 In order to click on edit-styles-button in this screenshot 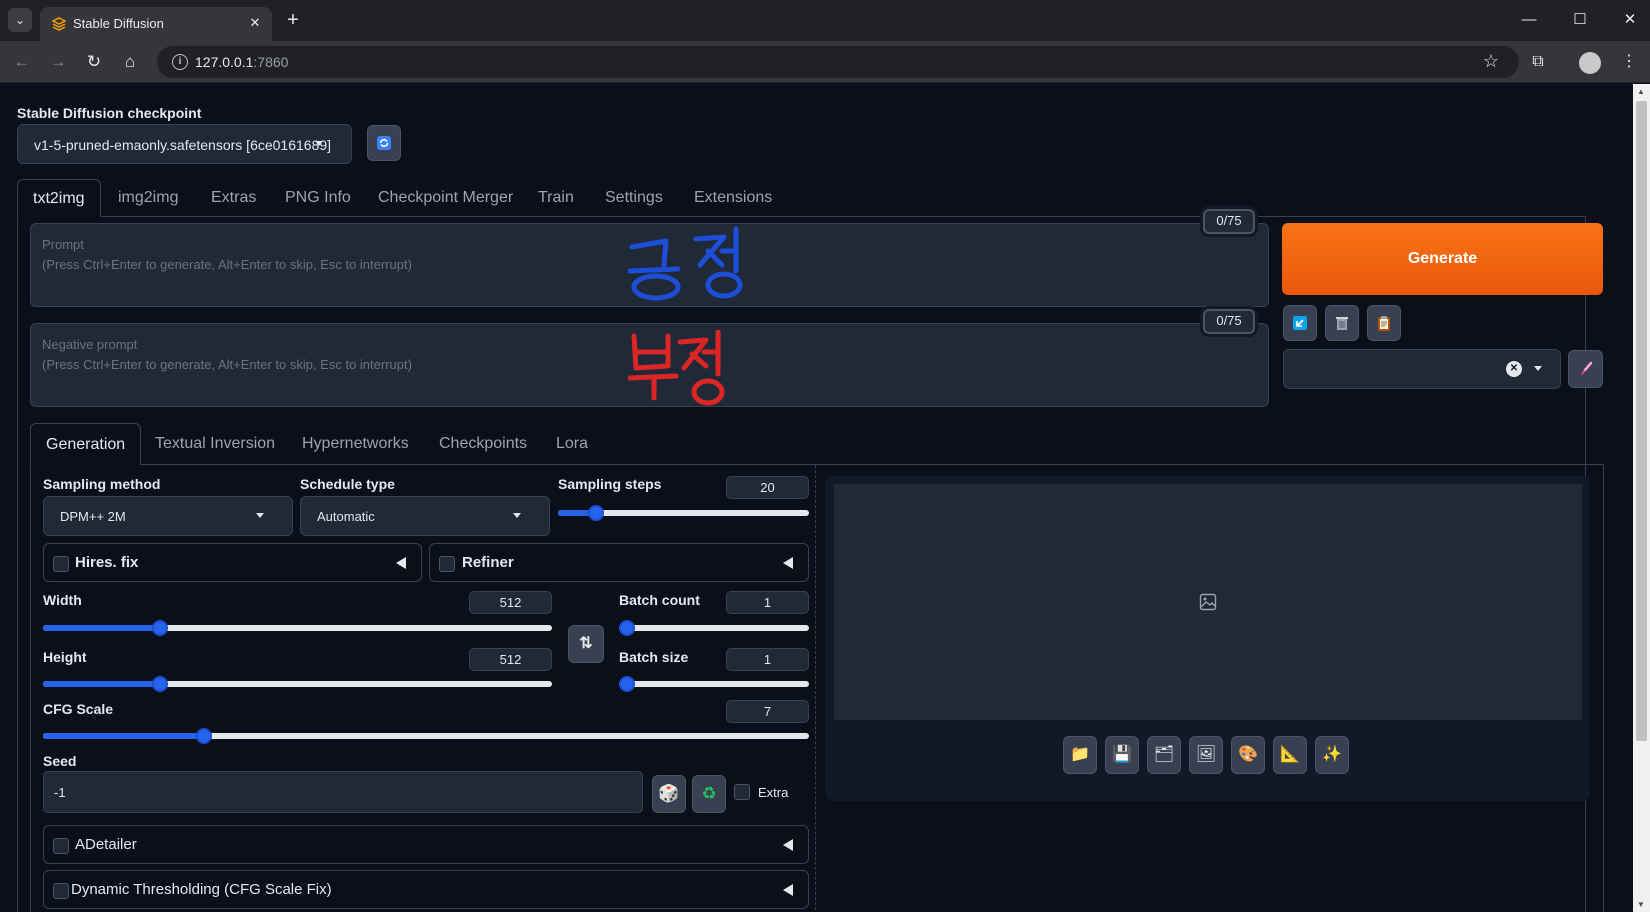, I will do `click(1585, 369)`.